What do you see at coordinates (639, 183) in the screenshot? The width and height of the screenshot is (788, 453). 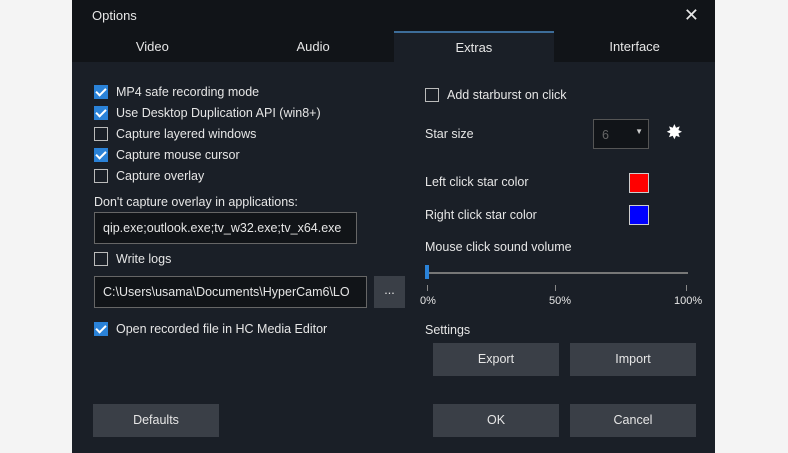 I see `left-color-swatch` at bounding box center [639, 183].